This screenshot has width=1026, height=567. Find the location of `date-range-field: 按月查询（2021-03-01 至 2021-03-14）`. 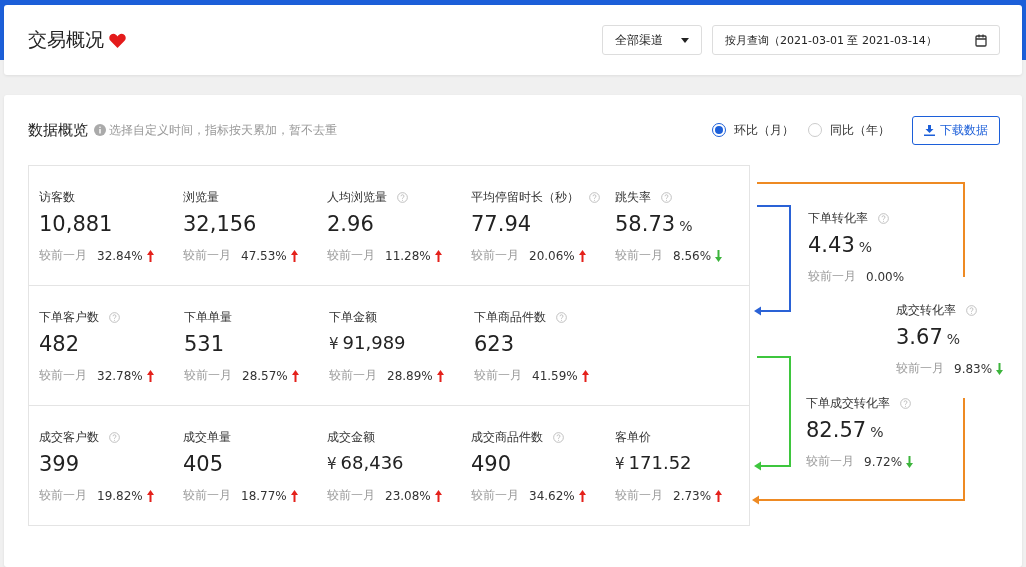

date-range-field: 按月查询（2021-03-01 至 2021-03-14） is located at coordinates (856, 40).